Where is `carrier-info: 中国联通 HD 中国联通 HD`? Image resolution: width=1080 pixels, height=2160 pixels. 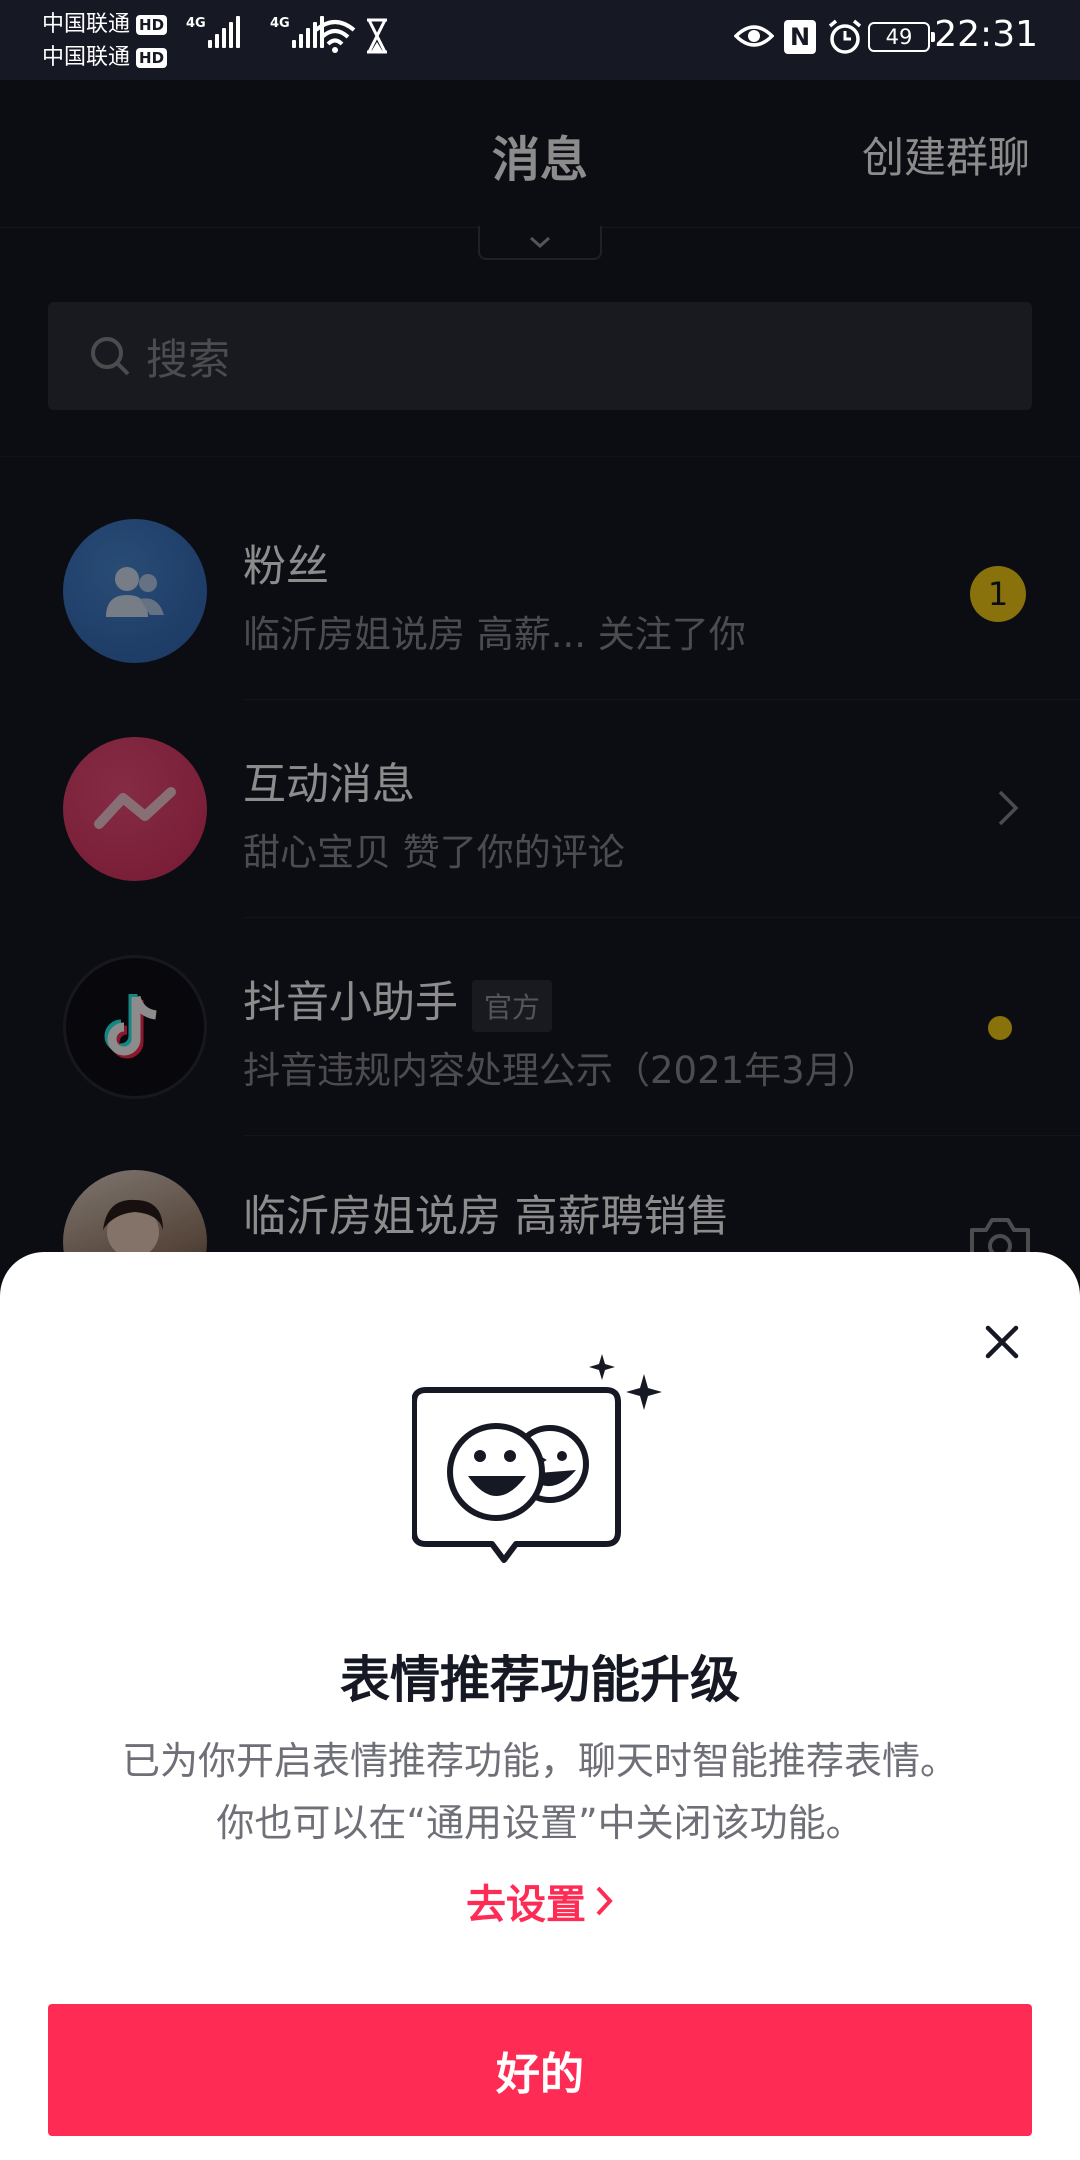 carrier-info: 中国联通 HD 中国联通 HD is located at coordinates (105, 41).